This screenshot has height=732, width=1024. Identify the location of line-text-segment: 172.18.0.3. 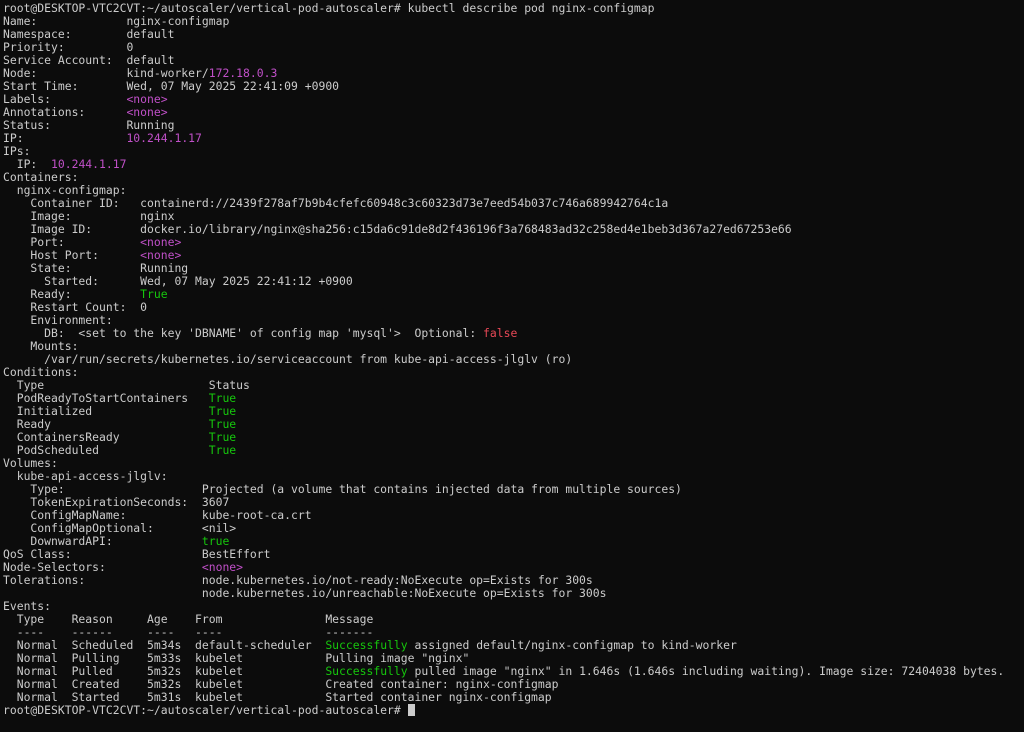
(243, 73).